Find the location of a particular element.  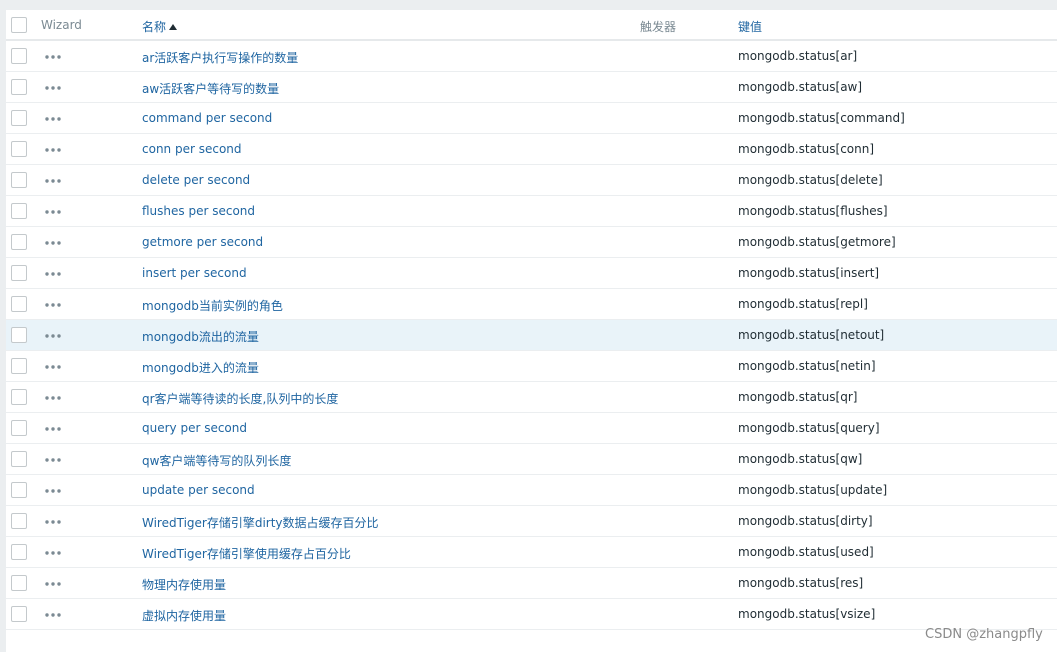

item-key: mongodb.status[qw] is located at coordinates (800, 459).